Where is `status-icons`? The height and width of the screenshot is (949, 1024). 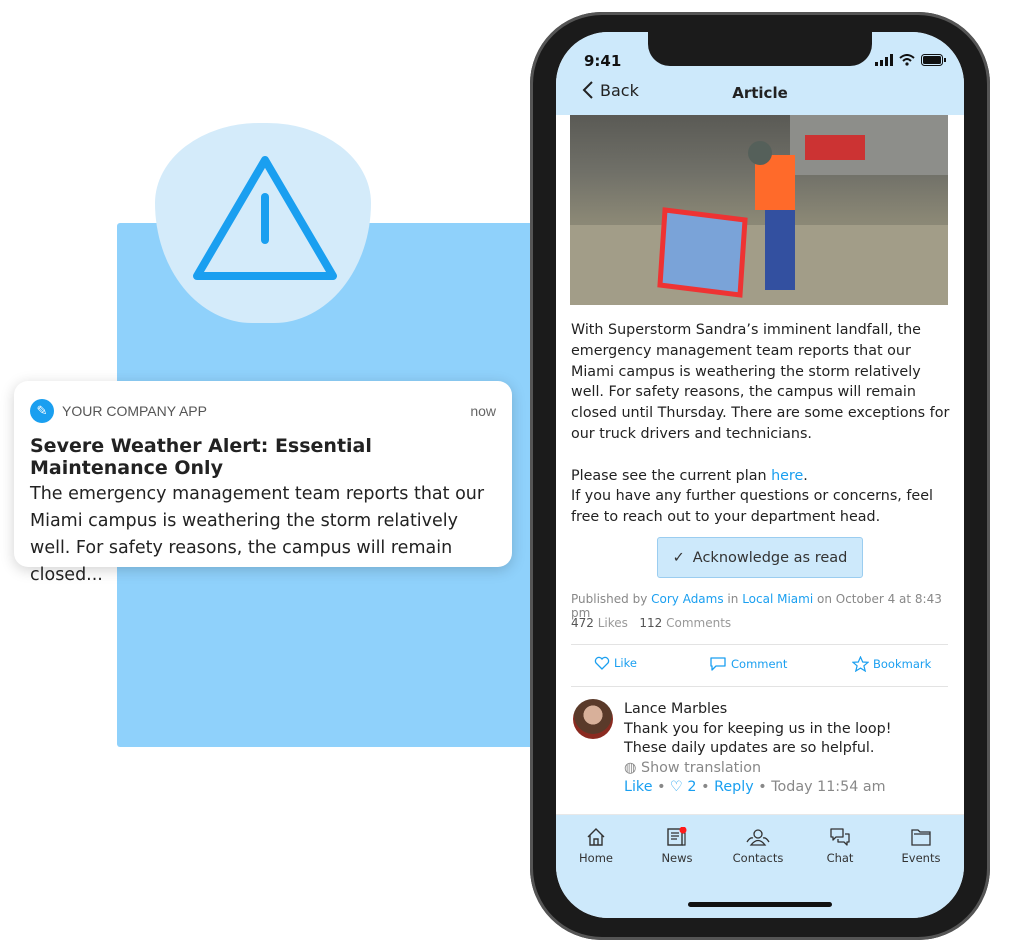
status-icons is located at coordinates (910, 60).